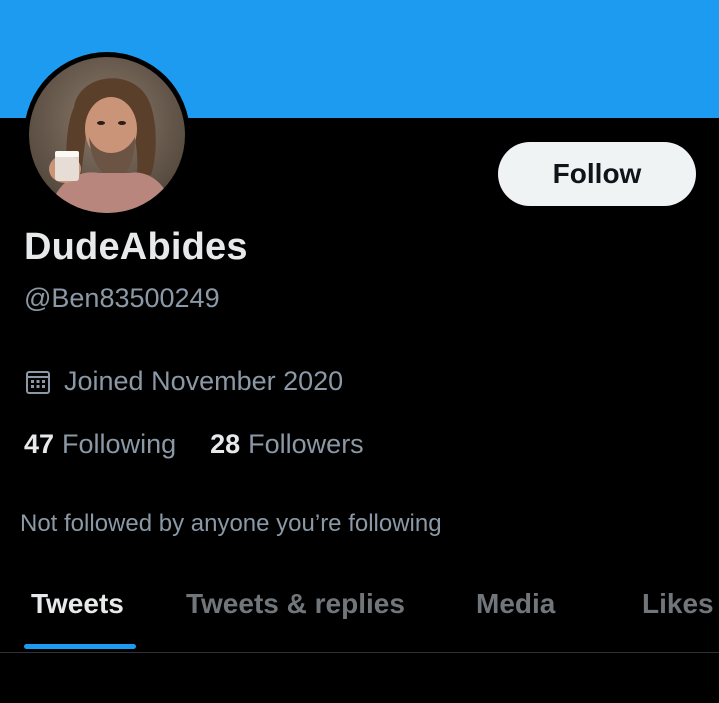 Image resolution: width=719 pixels, height=703 pixels. What do you see at coordinates (136, 247) in the screenshot?
I see `display-name: DudeAbides` at bounding box center [136, 247].